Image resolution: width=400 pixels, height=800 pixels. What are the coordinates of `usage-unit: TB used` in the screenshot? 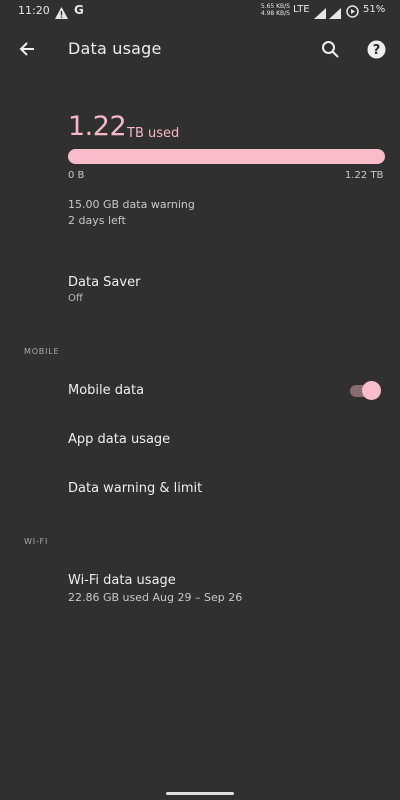 It's located at (153, 133).